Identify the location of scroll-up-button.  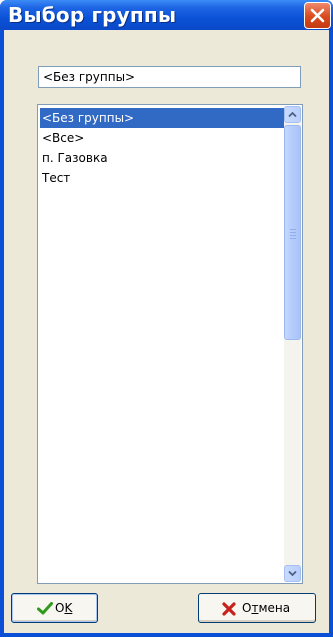
(292, 114).